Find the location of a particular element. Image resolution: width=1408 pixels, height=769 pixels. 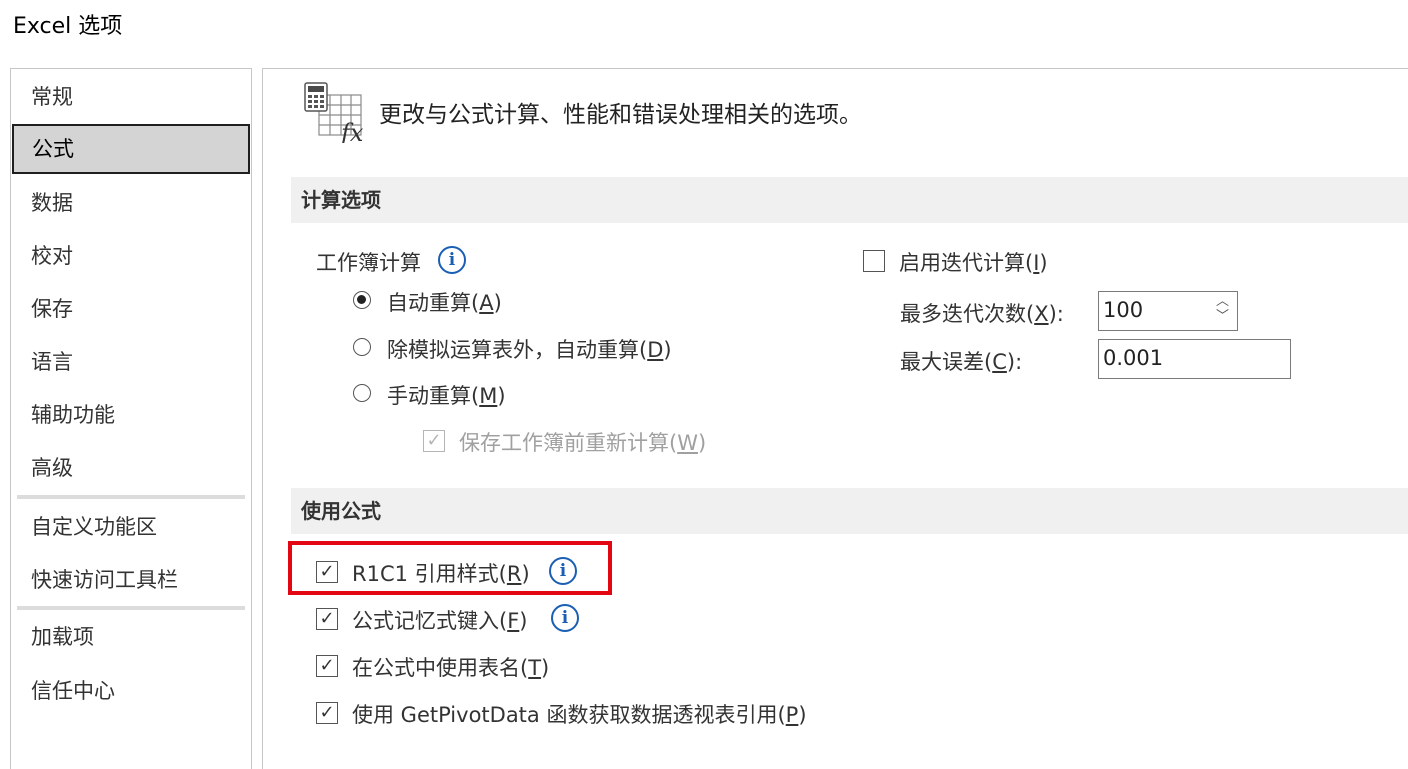

sidebar-item-add-ins: 加载项 is located at coordinates (131, 637).